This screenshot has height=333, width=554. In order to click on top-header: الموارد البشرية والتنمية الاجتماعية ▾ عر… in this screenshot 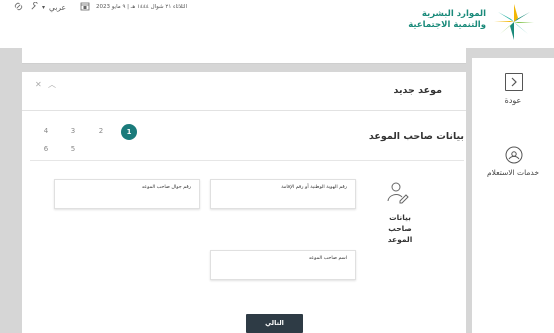, I will do `click(277, 24)`.